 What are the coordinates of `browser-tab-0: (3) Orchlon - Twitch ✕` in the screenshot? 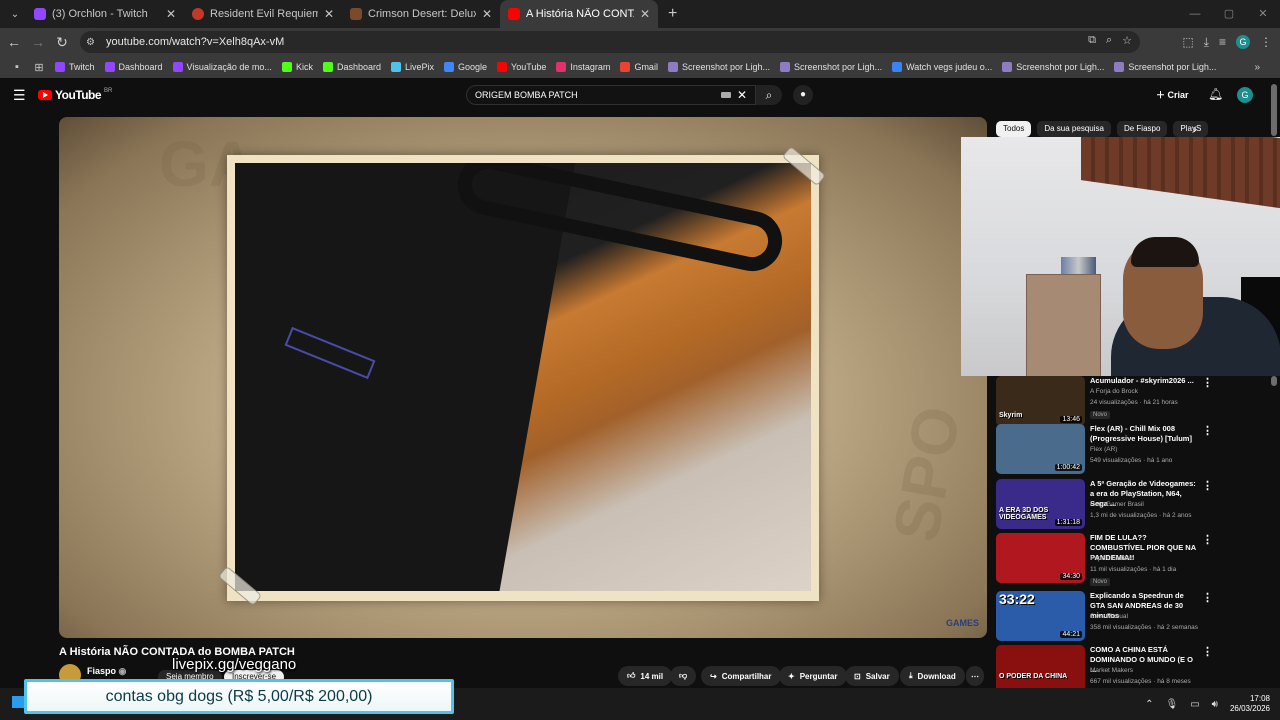 It's located at (105, 14).